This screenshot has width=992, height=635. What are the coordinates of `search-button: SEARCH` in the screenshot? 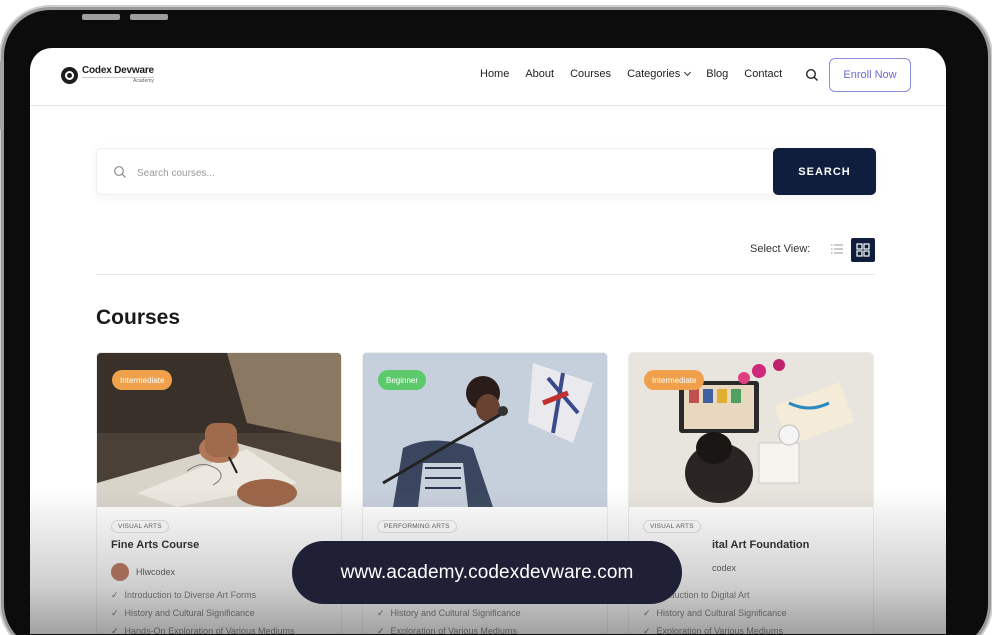 It's located at (824, 171).